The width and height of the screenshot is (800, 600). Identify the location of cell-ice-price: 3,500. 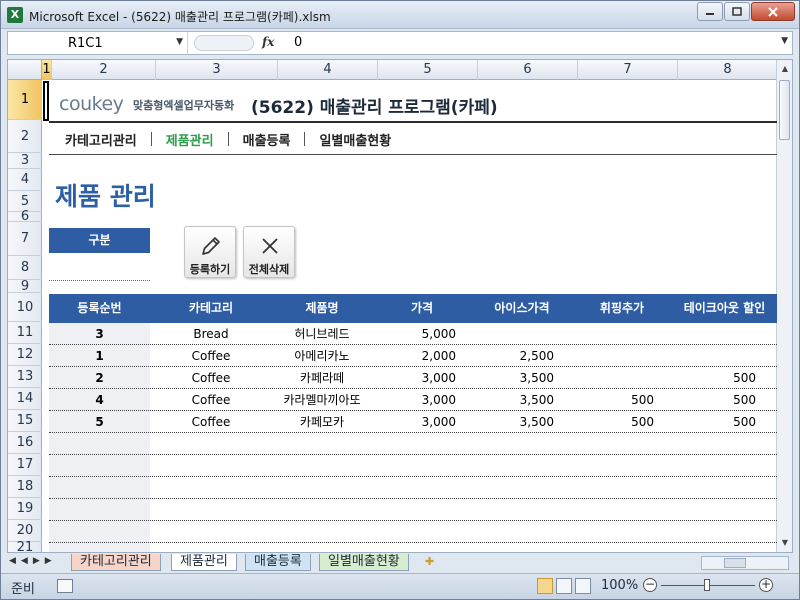
(536, 422).